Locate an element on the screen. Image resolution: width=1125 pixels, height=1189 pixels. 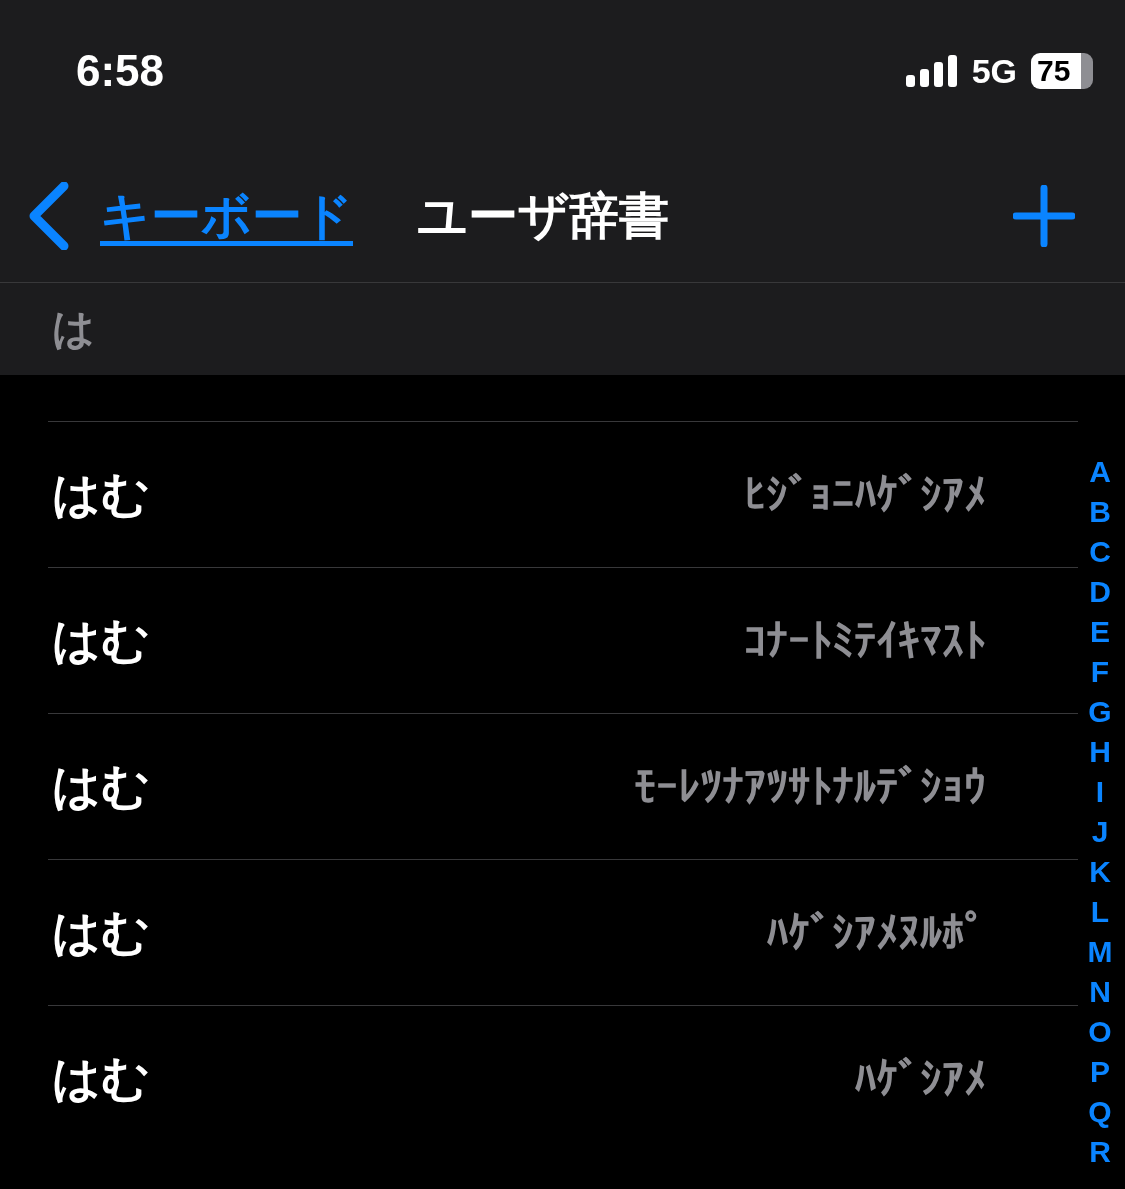
index-letter: G is located at coordinates (1100, 712).